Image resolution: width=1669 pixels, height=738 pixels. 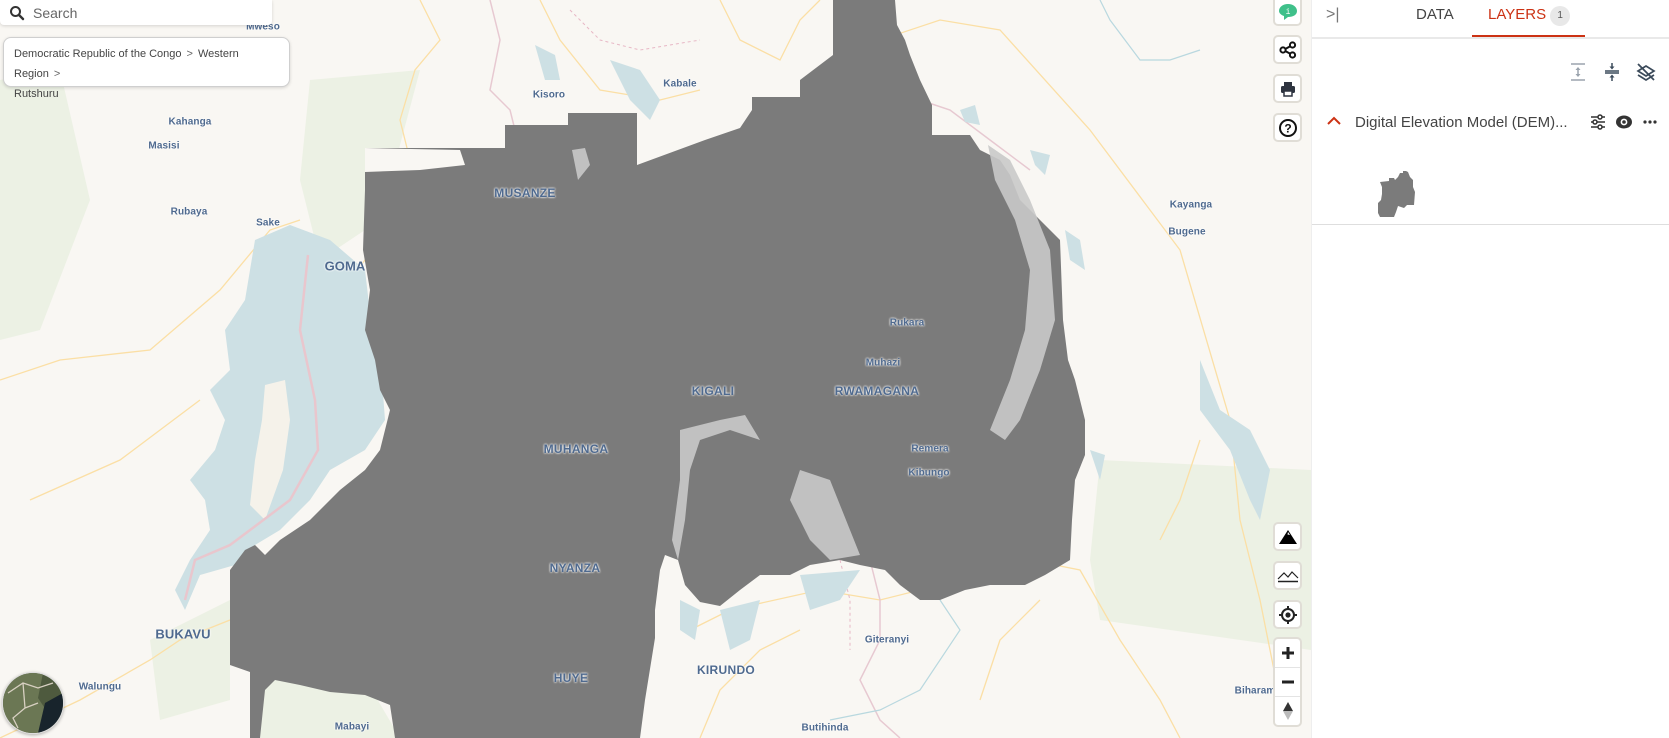 I want to click on place-label: Rubaya, so click(x=189, y=212).